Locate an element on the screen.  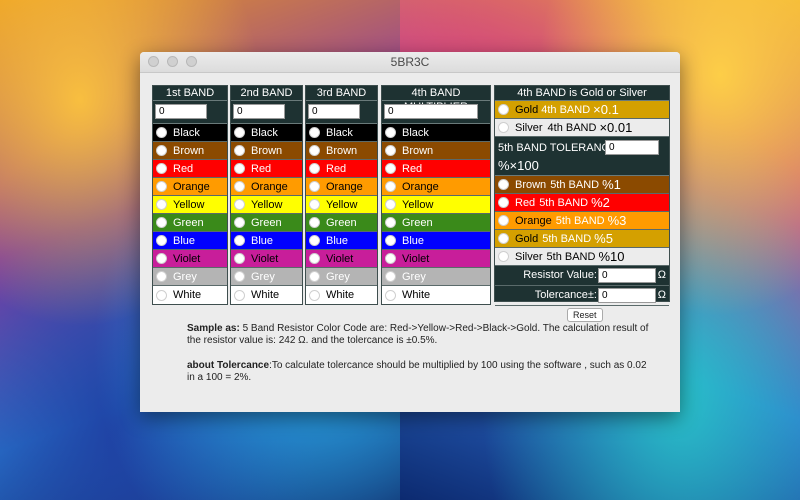
reset-button: Reset is located at coordinates (585, 315).